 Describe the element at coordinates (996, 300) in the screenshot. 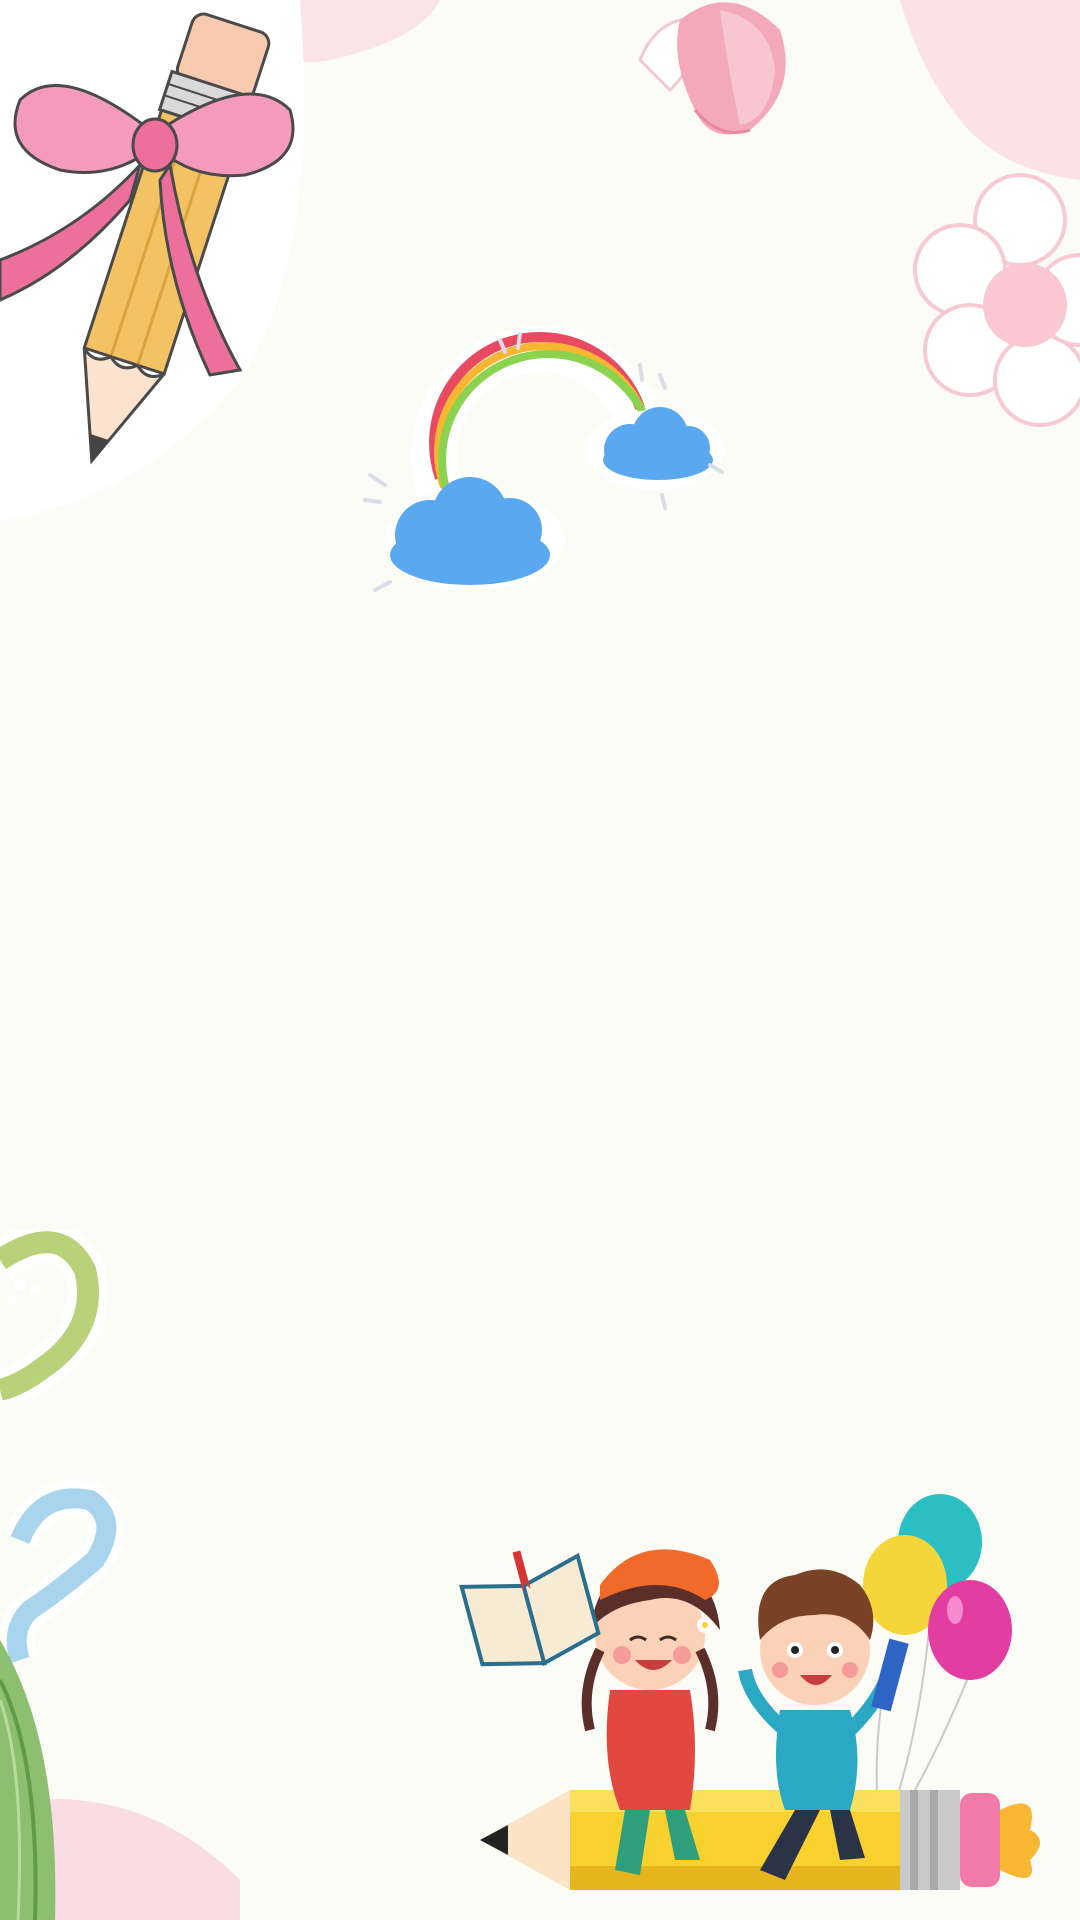

I see `pink-flower-icon` at that location.